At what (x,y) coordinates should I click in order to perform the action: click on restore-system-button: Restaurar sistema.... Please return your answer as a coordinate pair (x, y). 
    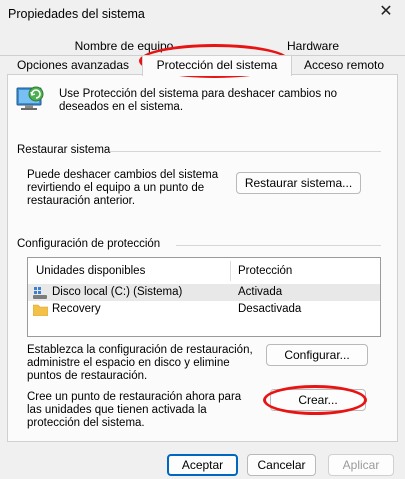
    Looking at the image, I should click on (298, 183).